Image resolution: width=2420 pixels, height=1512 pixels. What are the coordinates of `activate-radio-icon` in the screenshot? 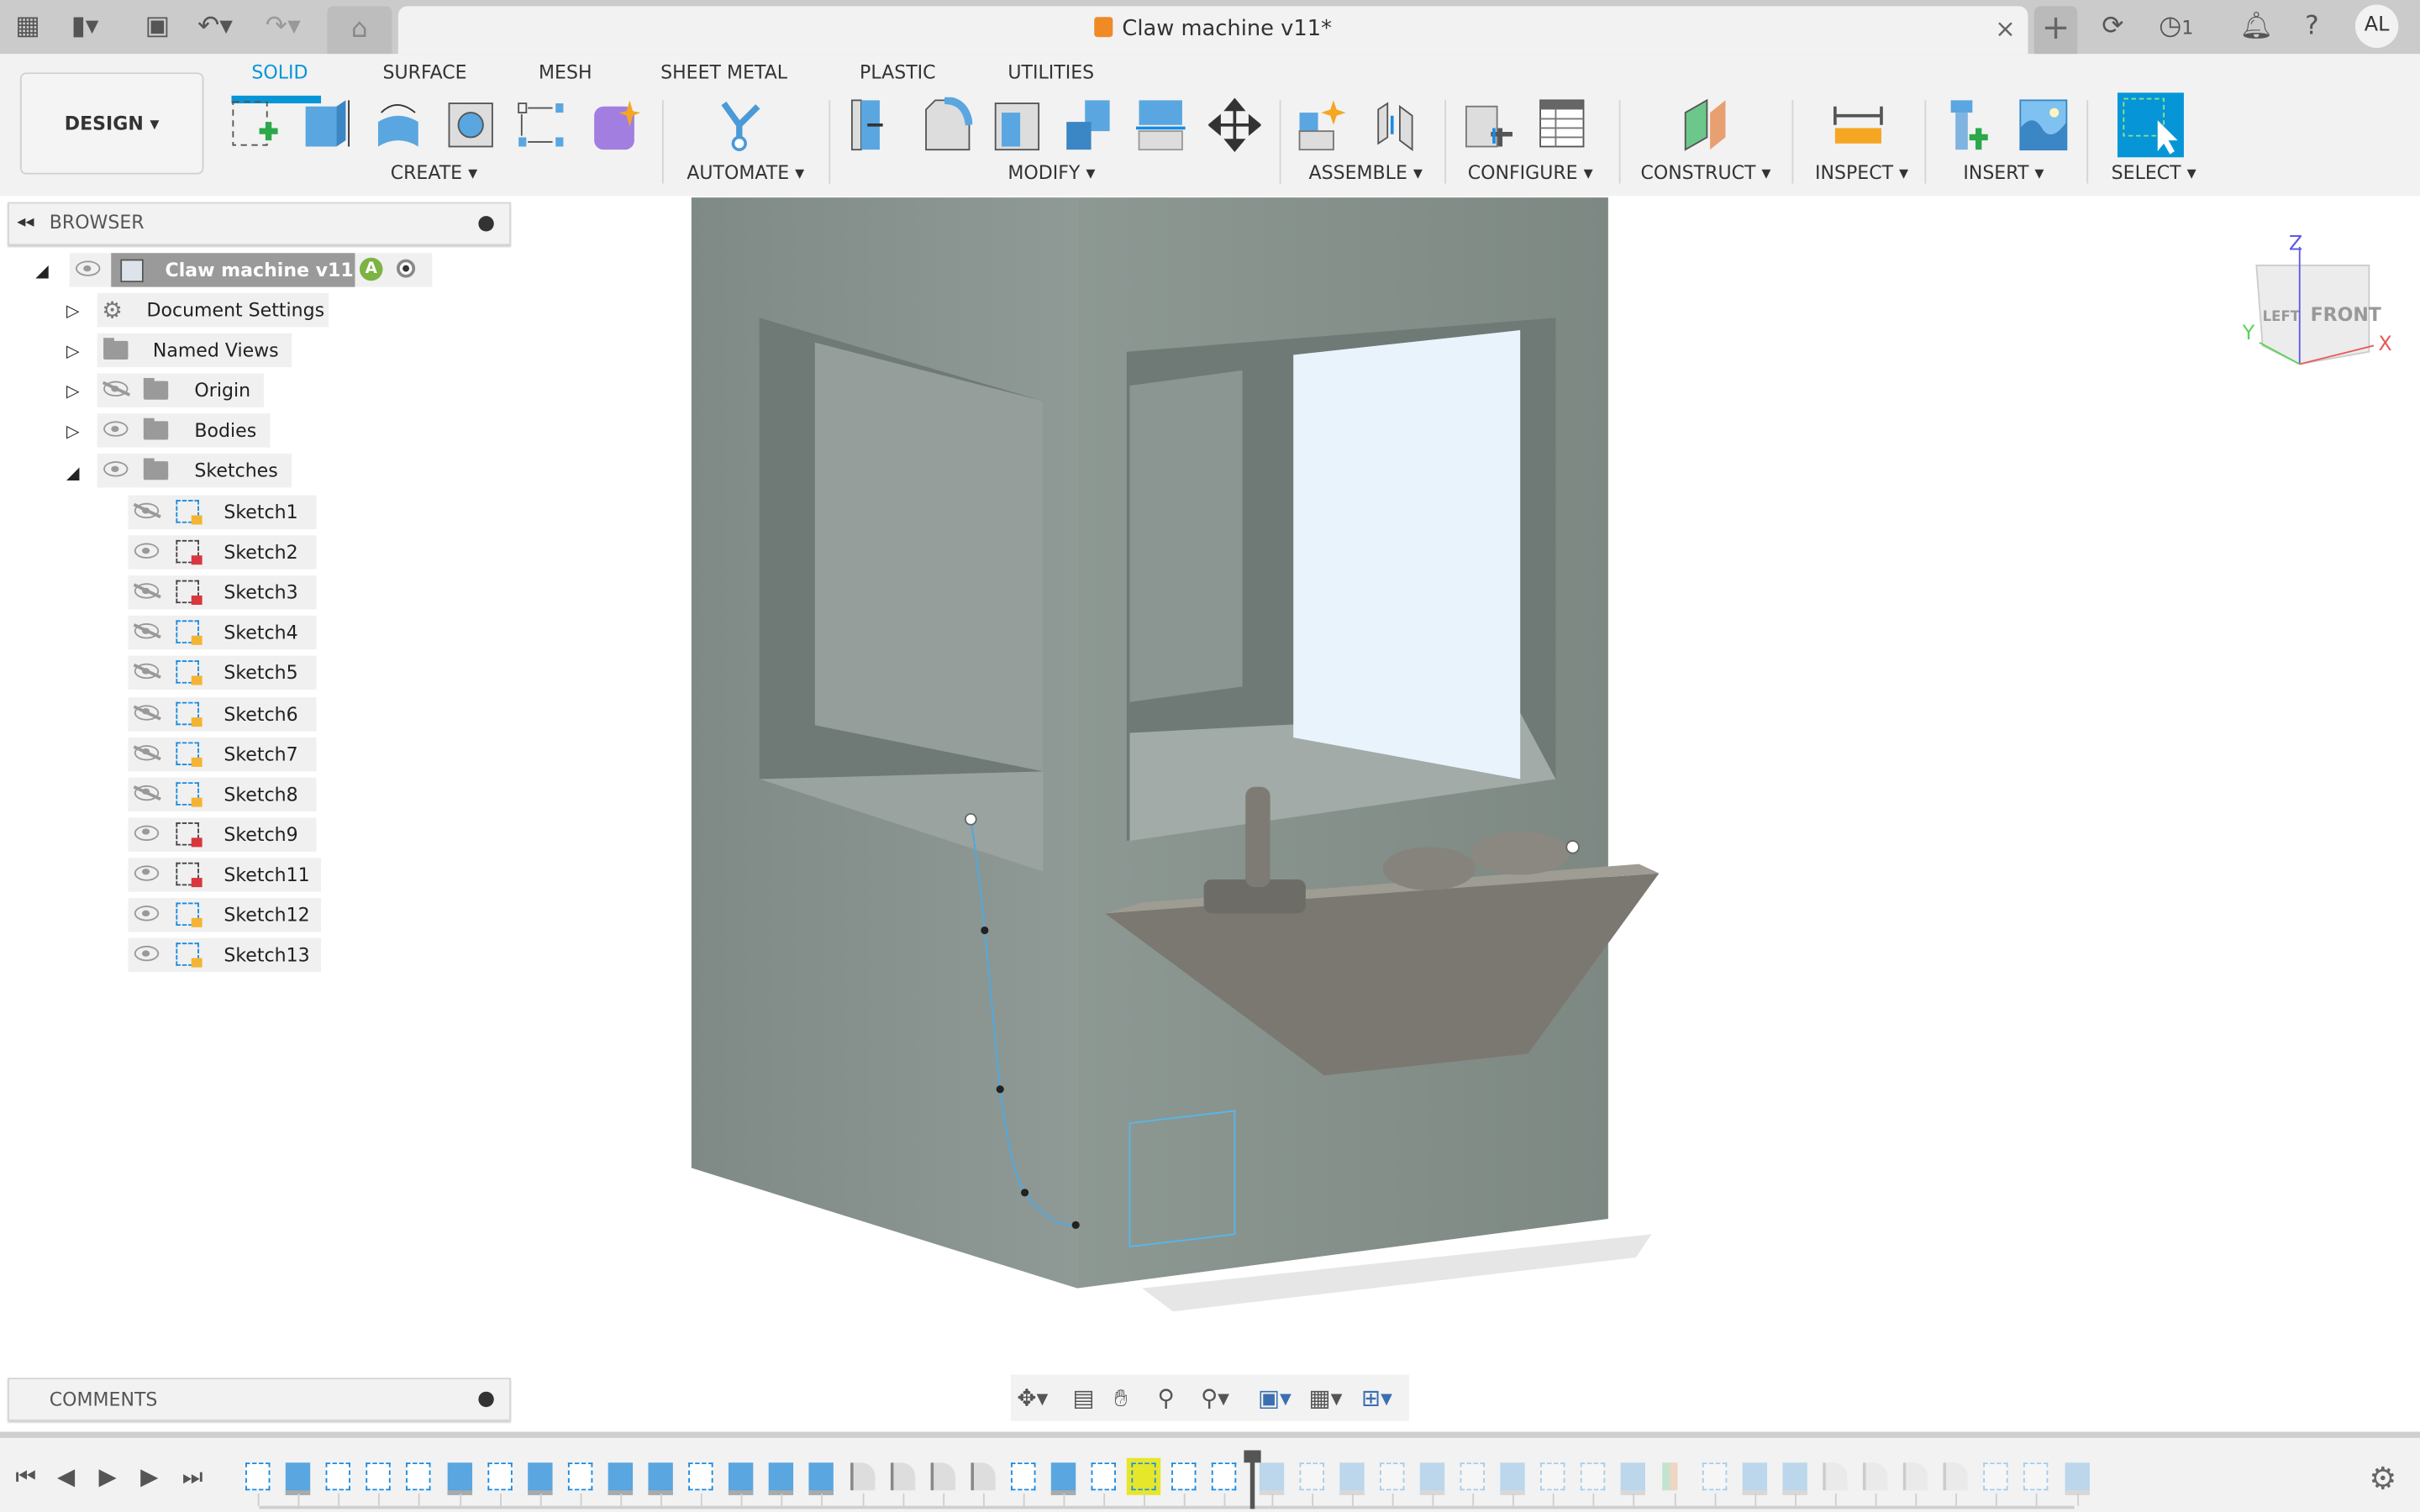 It's located at (406, 268).